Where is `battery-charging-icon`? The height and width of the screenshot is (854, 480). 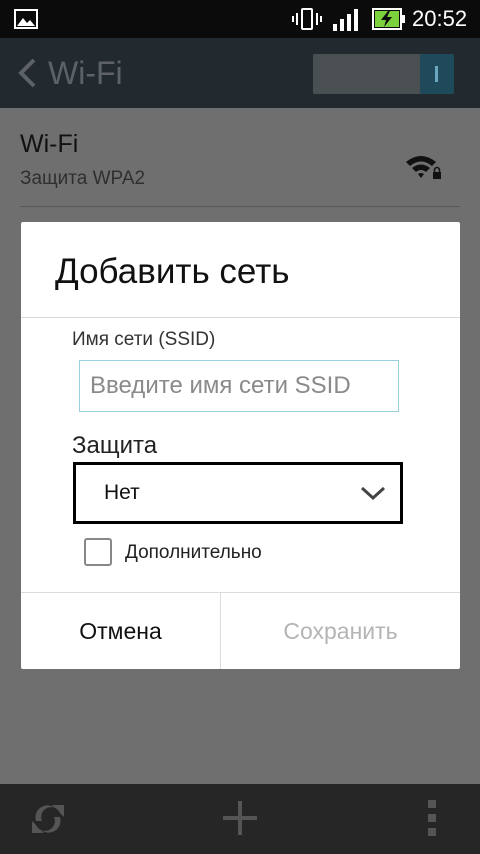
battery-charging-icon is located at coordinates (389, 21).